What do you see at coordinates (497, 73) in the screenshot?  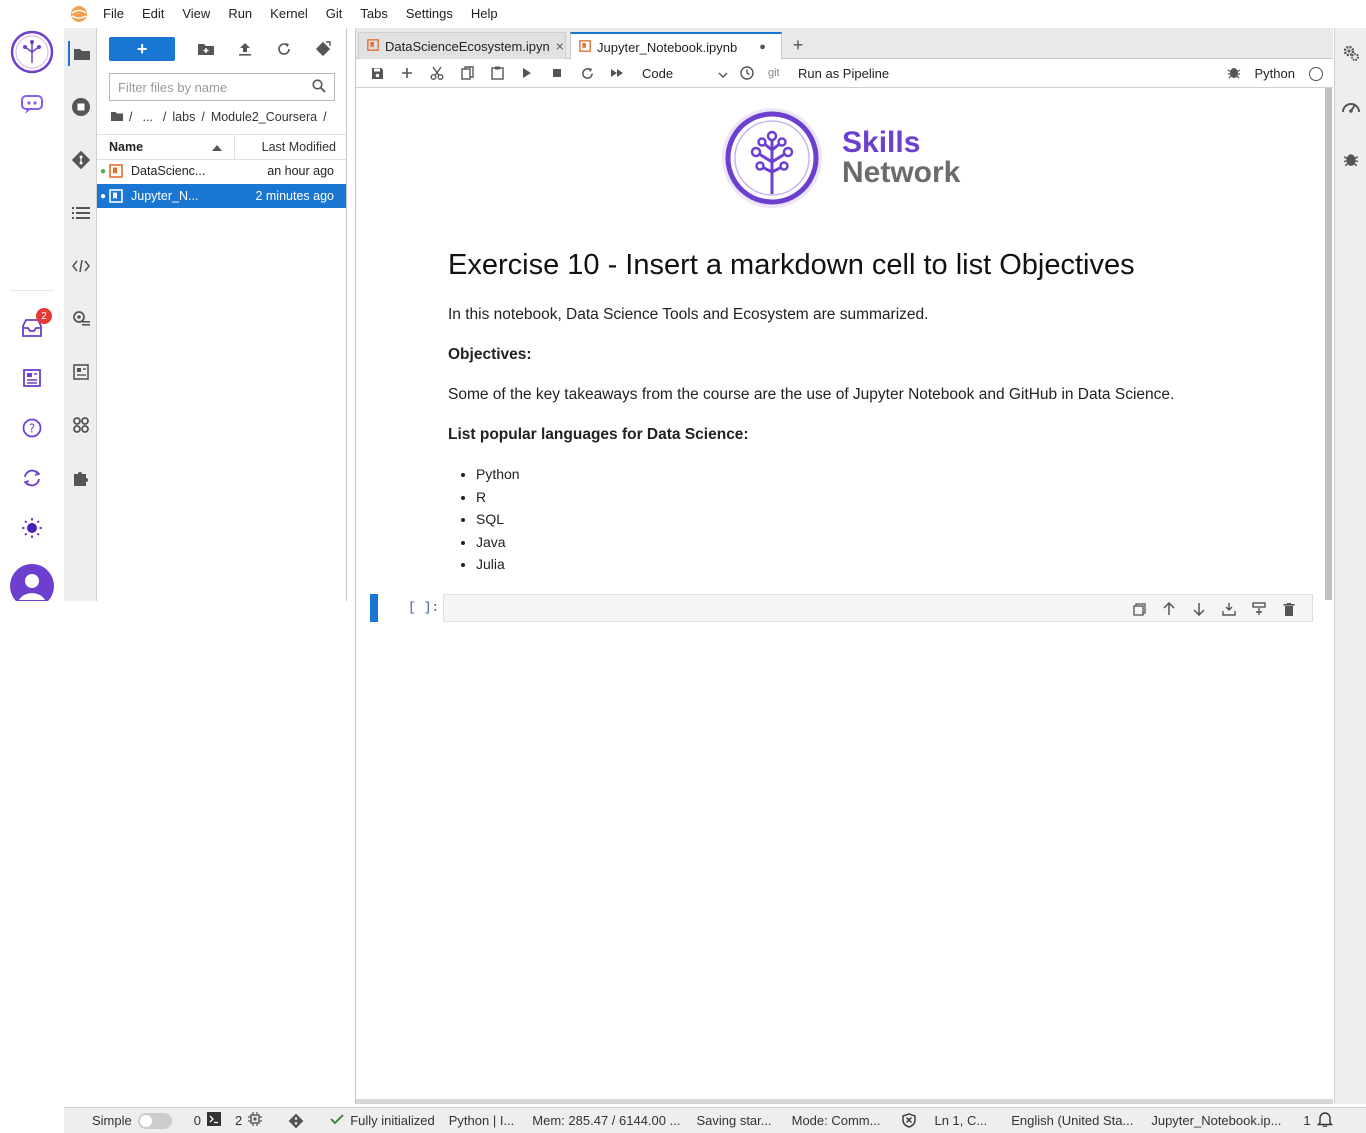 I see `paste-icon` at bounding box center [497, 73].